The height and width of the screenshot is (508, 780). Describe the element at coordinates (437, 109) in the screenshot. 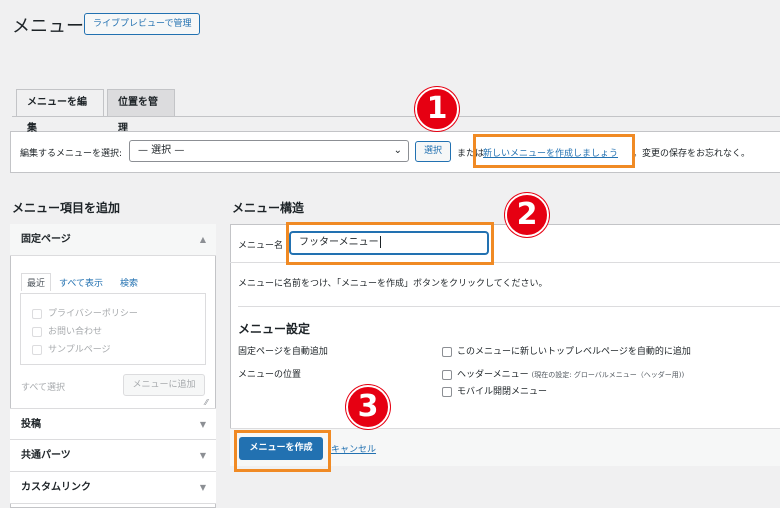

I see `step-marker-1: 1` at that location.